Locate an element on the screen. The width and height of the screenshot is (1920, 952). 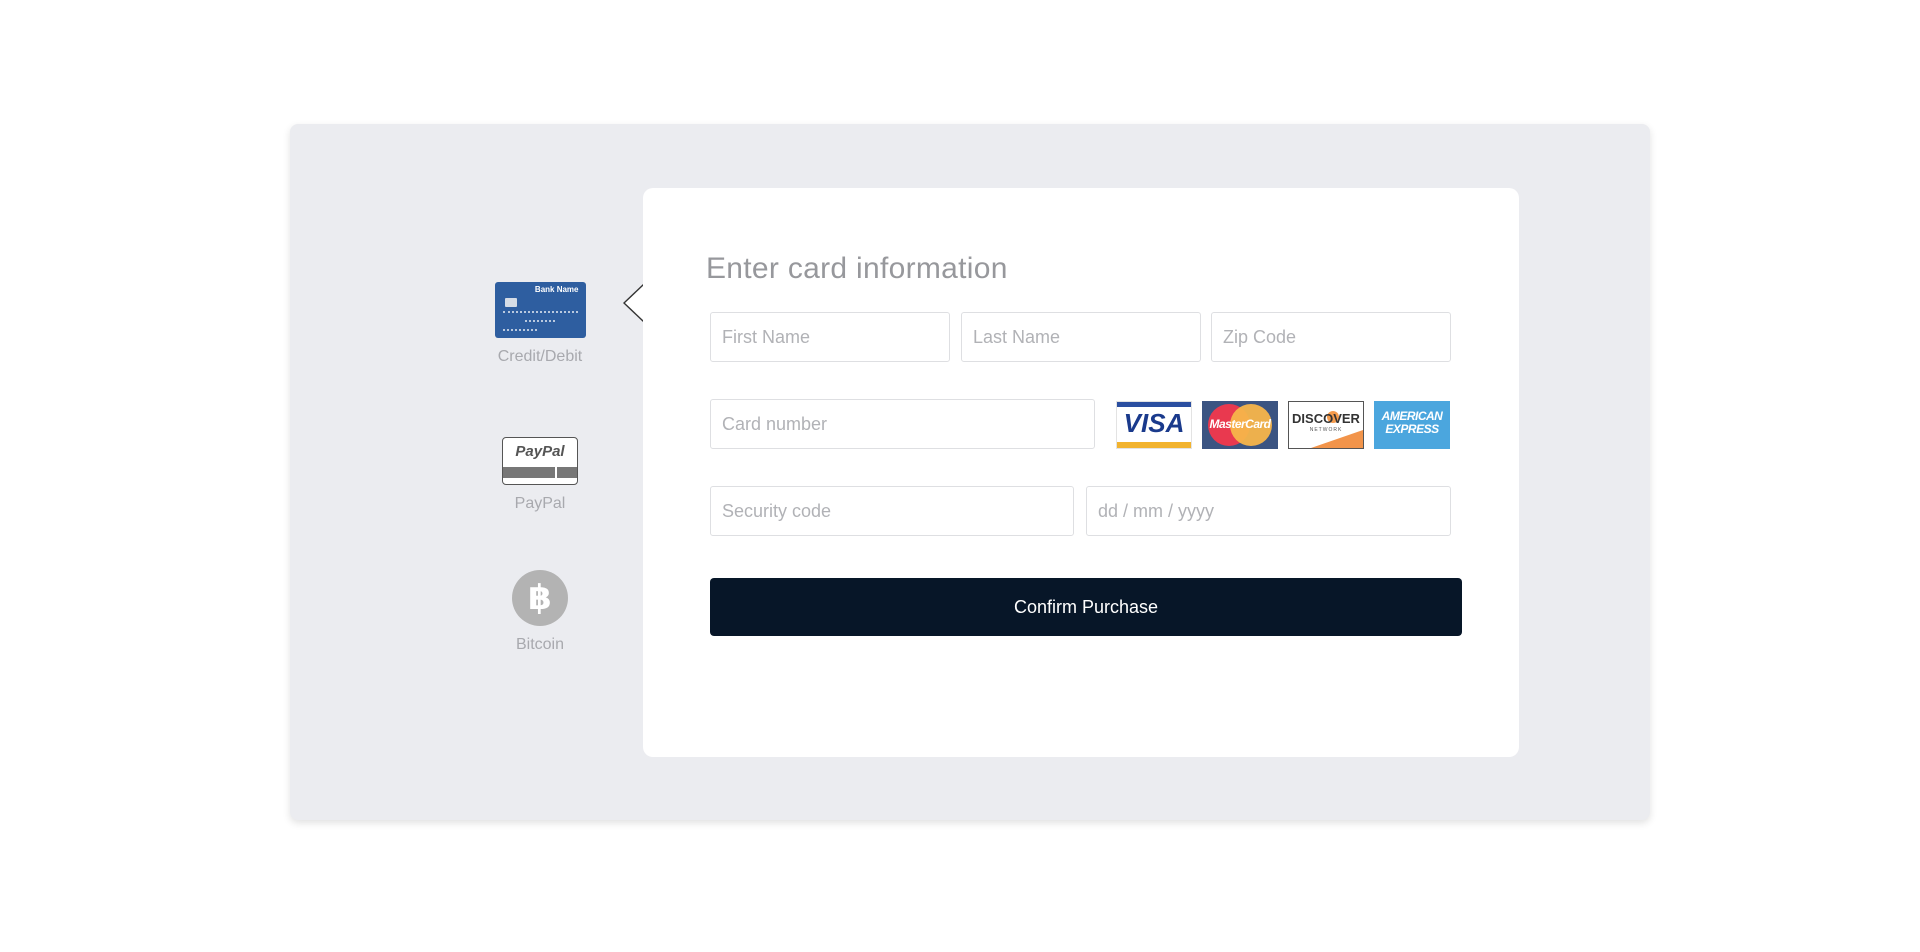
bitcoin-icon: ฿ is located at coordinates (540, 598).